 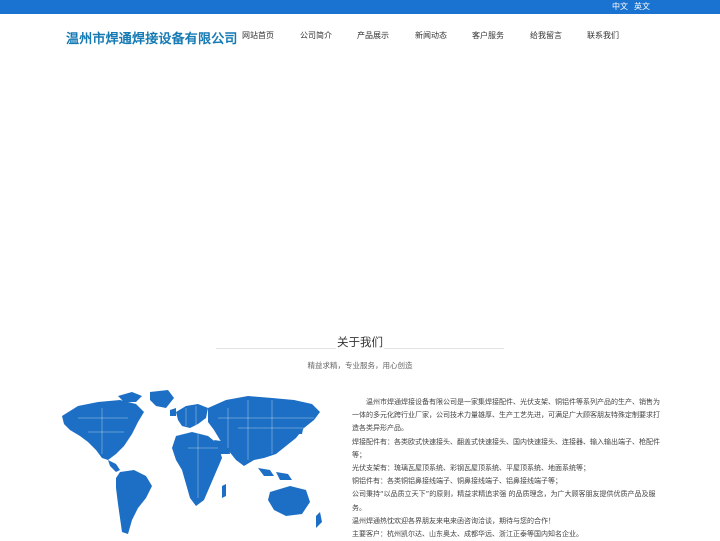 I want to click on about-paragraph-clients: 主要客户：杭州凯尔达、山东奥太、成都华远、浙江正泰等国内知名企业。, so click(x=467, y=534).